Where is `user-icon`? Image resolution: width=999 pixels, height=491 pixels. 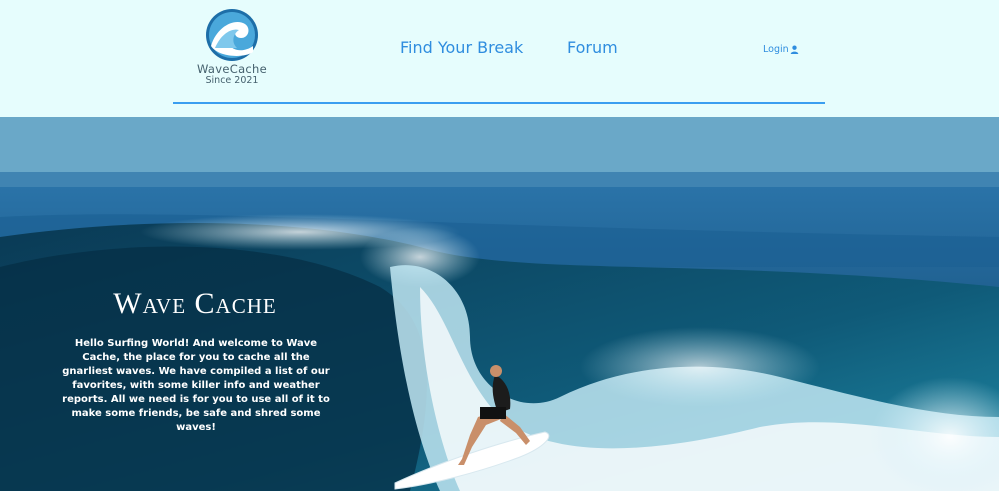
user-icon is located at coordinates (794, 49).